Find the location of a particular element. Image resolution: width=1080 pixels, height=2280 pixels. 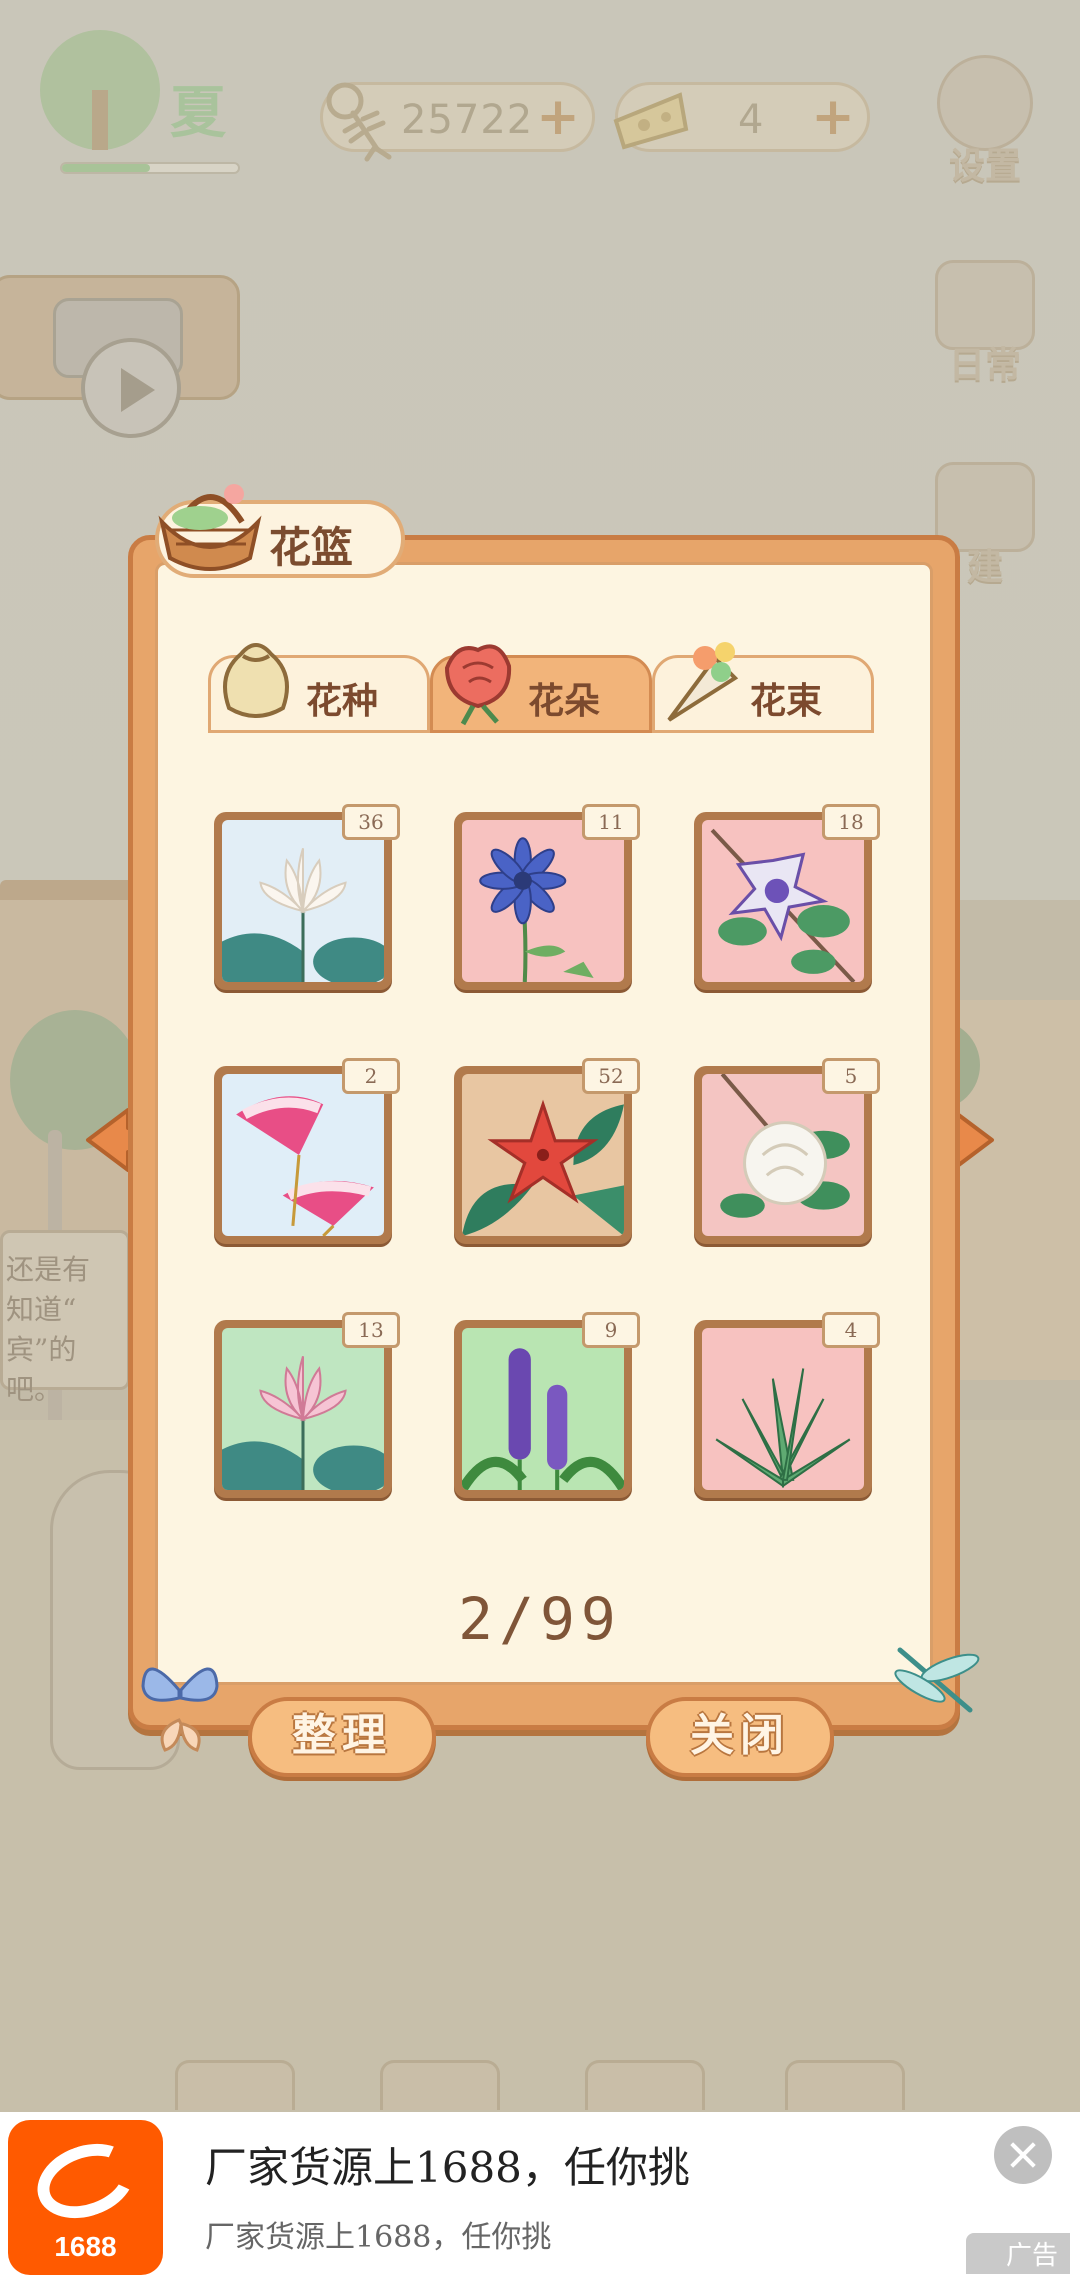

bouquet-icon is located at coordinates (703, 682).